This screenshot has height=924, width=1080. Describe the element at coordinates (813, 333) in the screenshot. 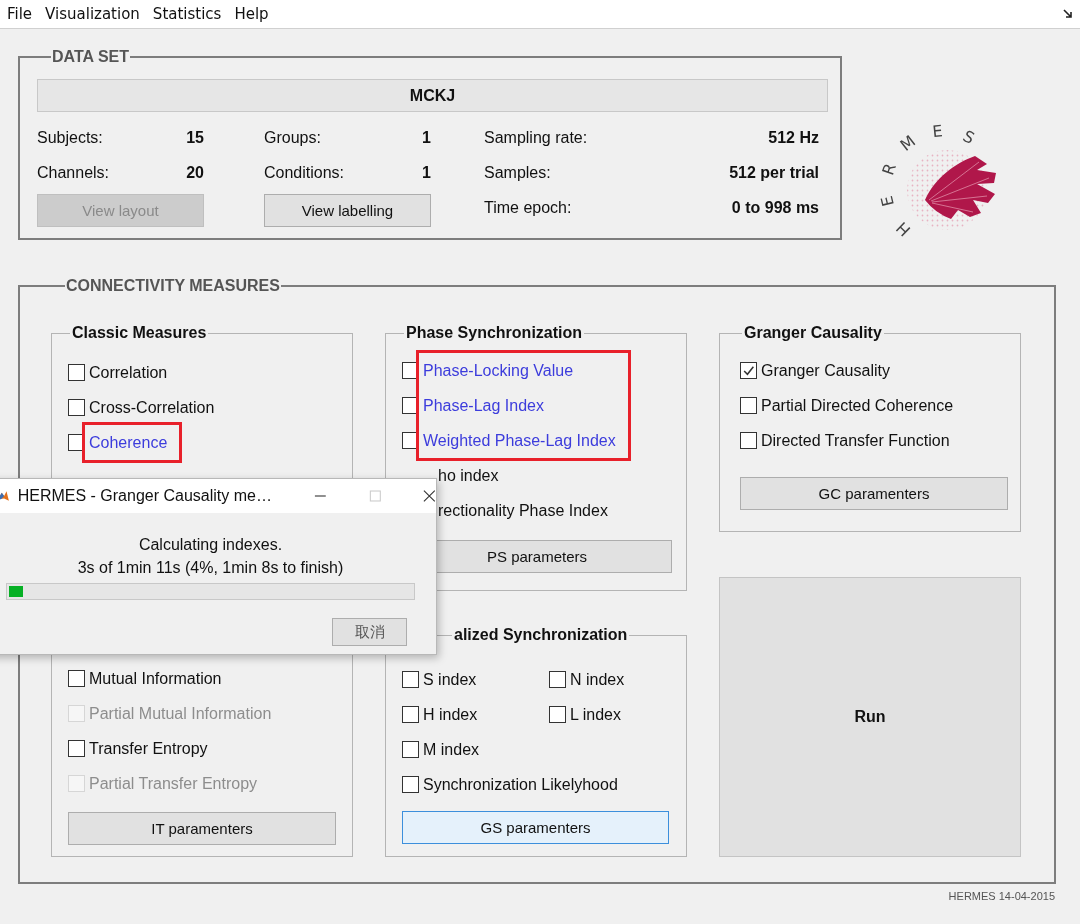

I see `panel-title: Granger Causality` at that location.